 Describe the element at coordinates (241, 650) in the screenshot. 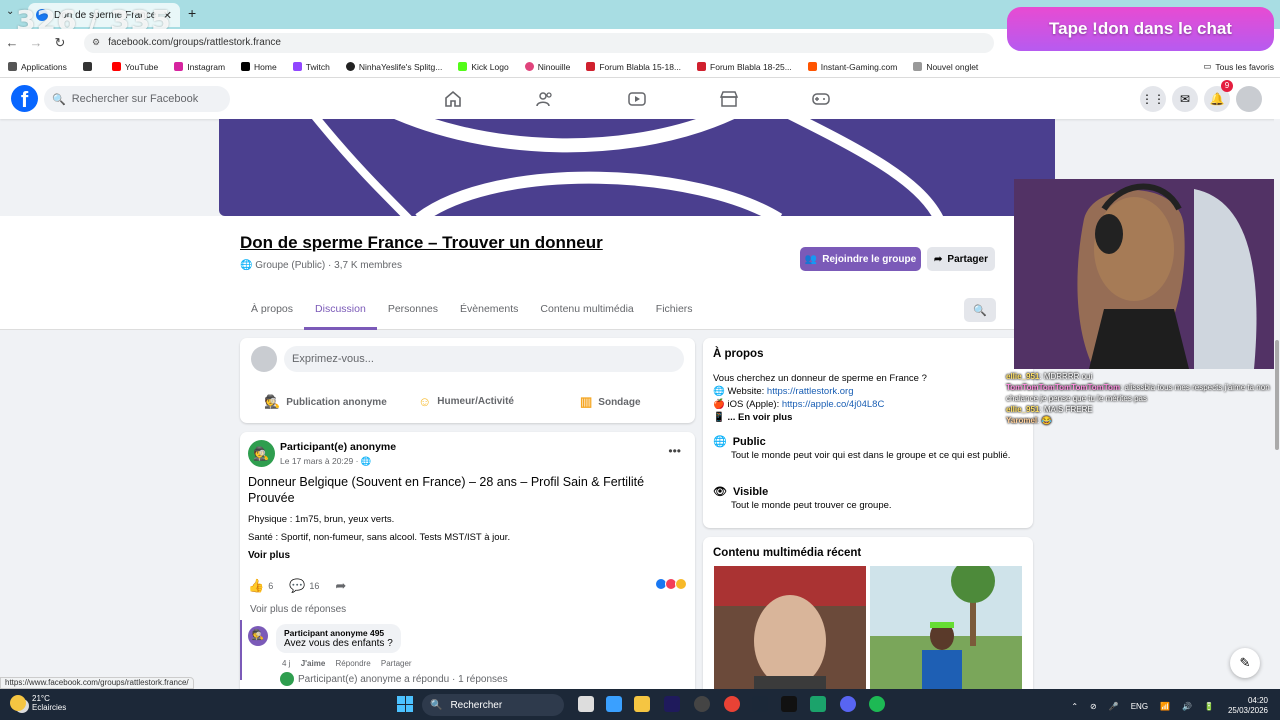

I see `comment-thread-line` at that location.